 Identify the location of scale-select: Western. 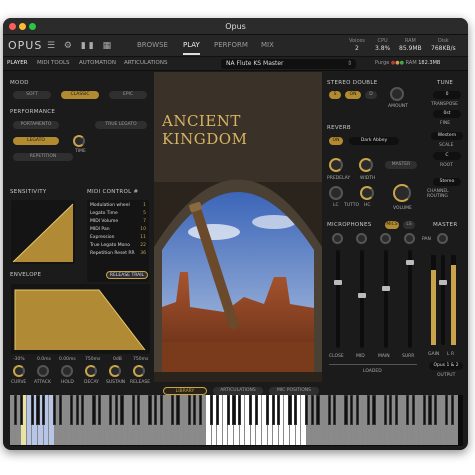
(447, 136).